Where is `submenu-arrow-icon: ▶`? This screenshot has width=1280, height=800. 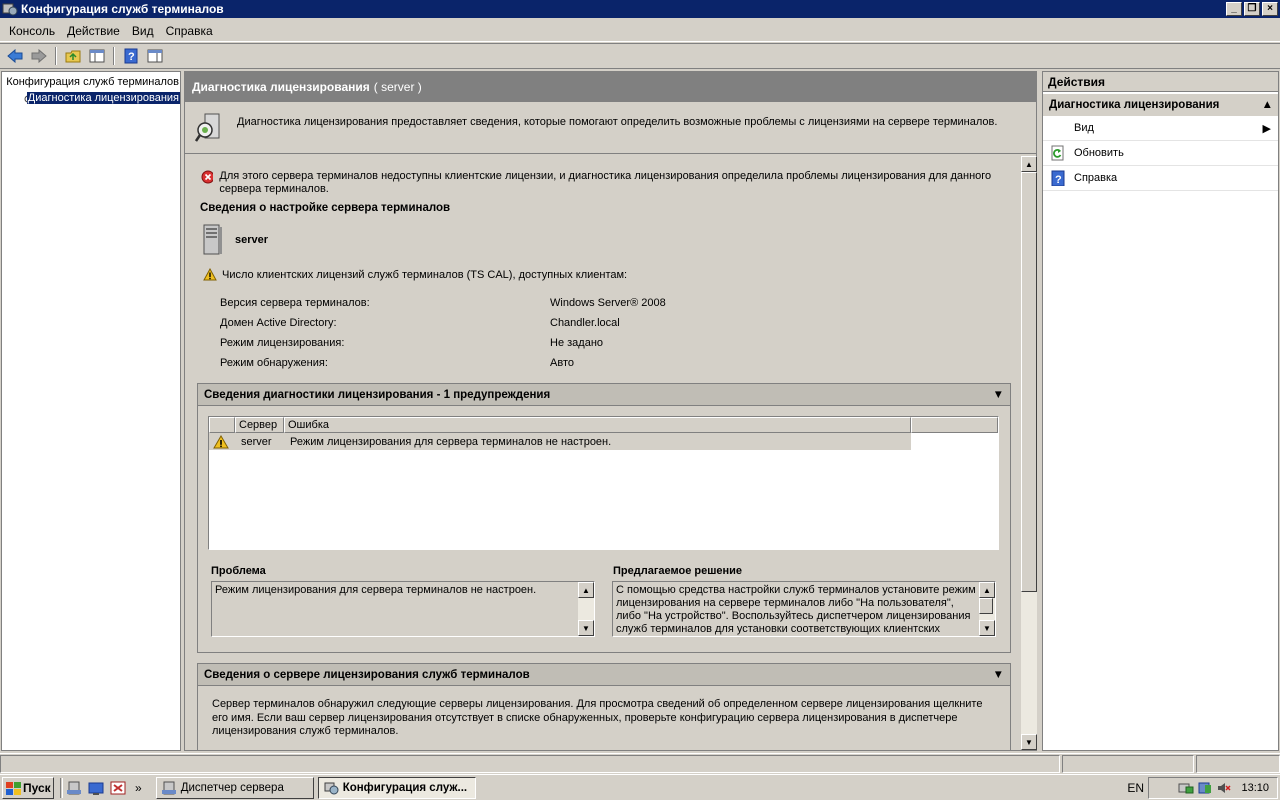
submenu-arrow-icon: ▶ is located at coordinates (1266, 128).